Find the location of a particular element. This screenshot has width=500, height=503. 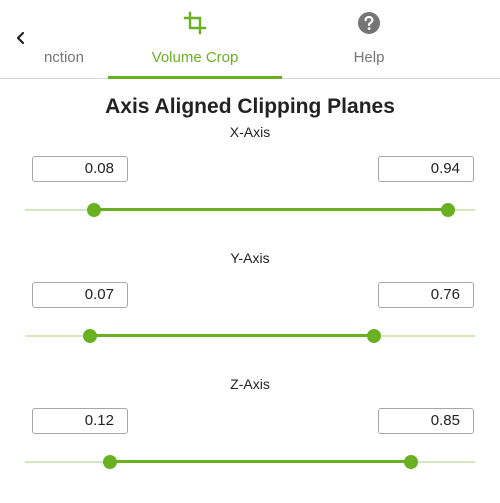

x-axis-min-handle is located at coordinates (93, 210).